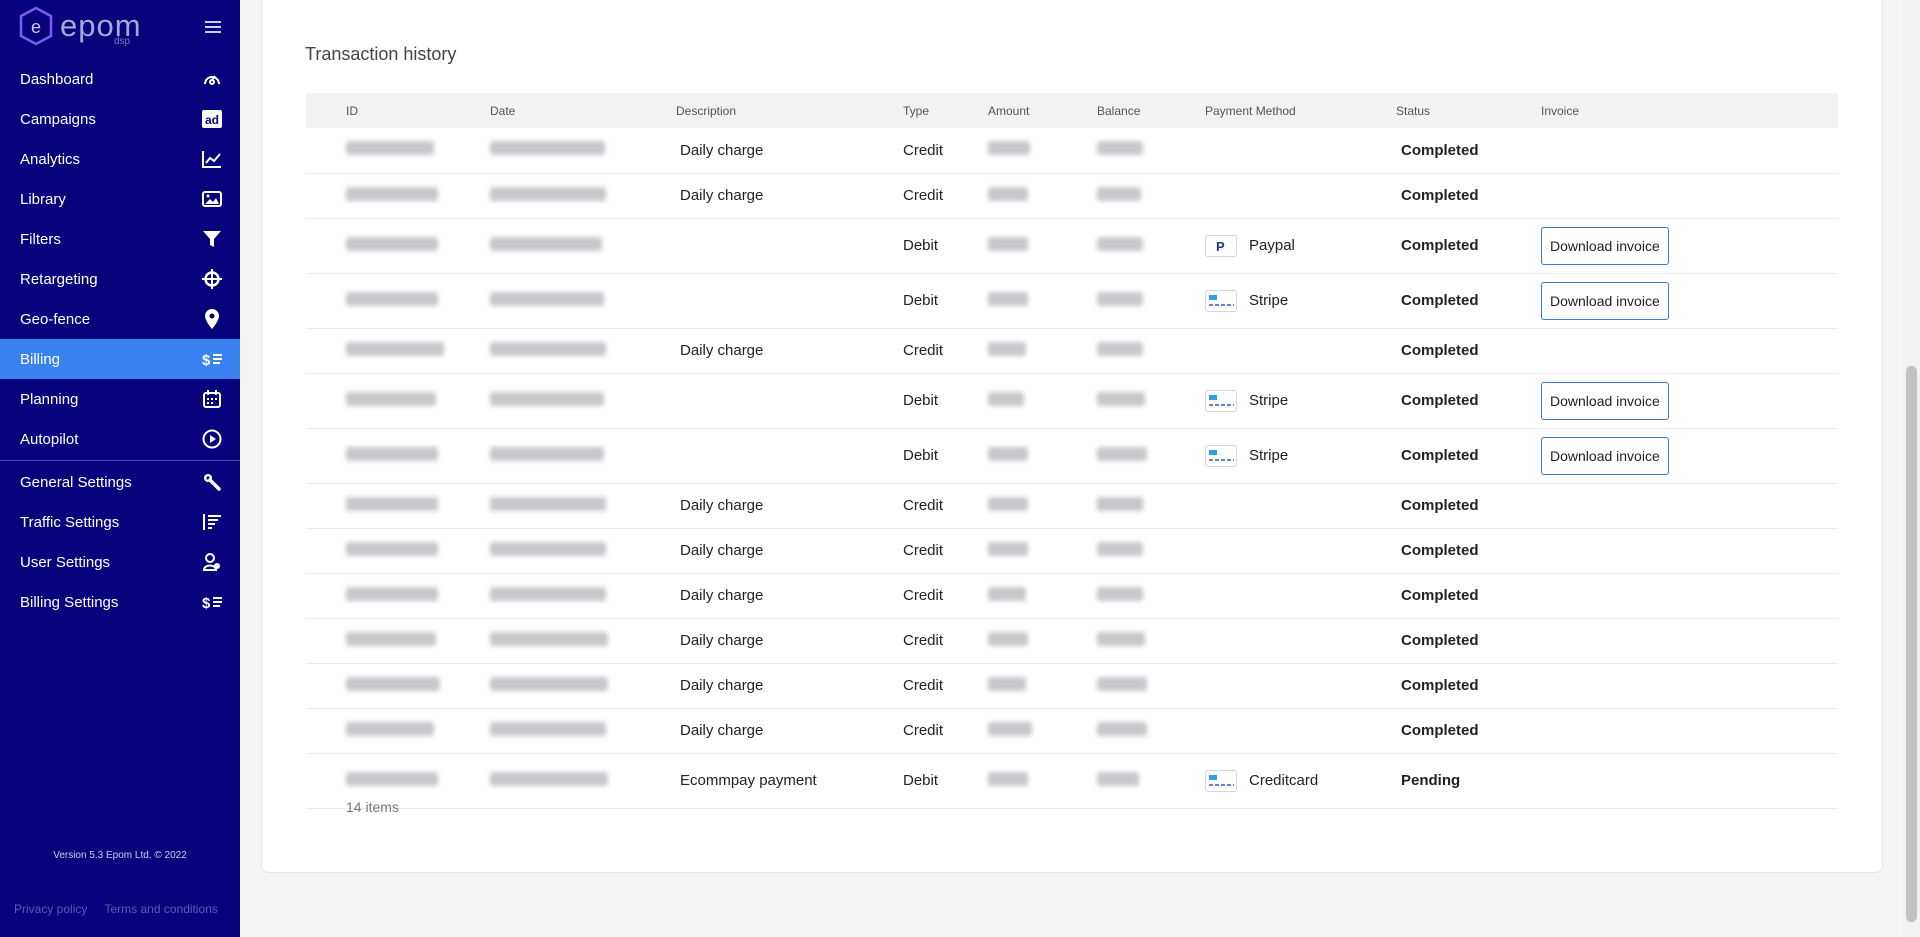 This screenshot has width=1920, height=937. Describe the element at coordinates (76, 482) in the screenshot. I see `nav-label: General Settings` at that location.